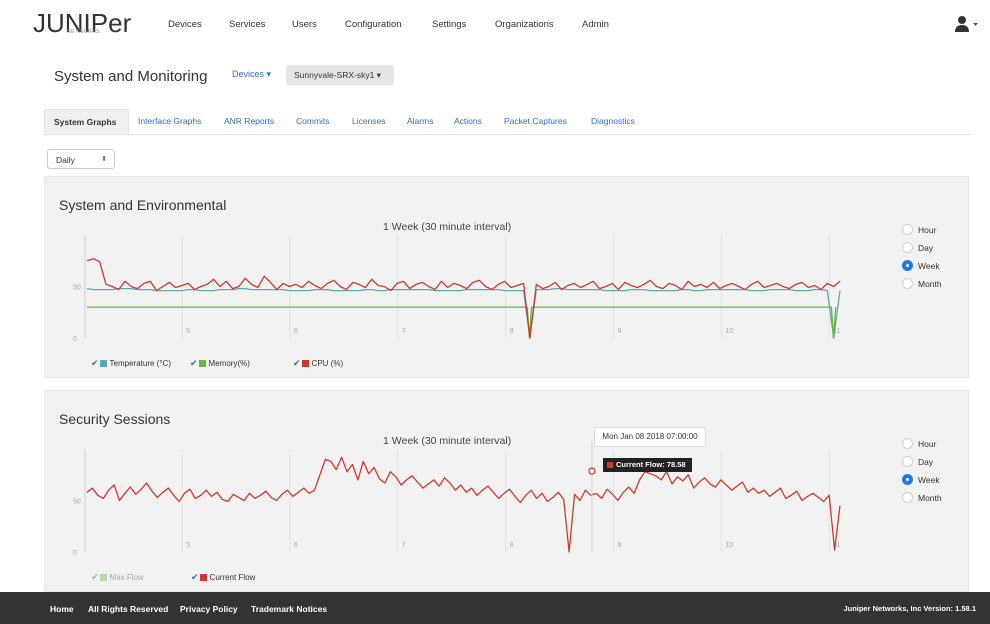 The height and width of the screenshot is (624, 990). Describe the element at coordinates (592, 471) in the screenshot. I see `tooltip-point-marker` at that location.